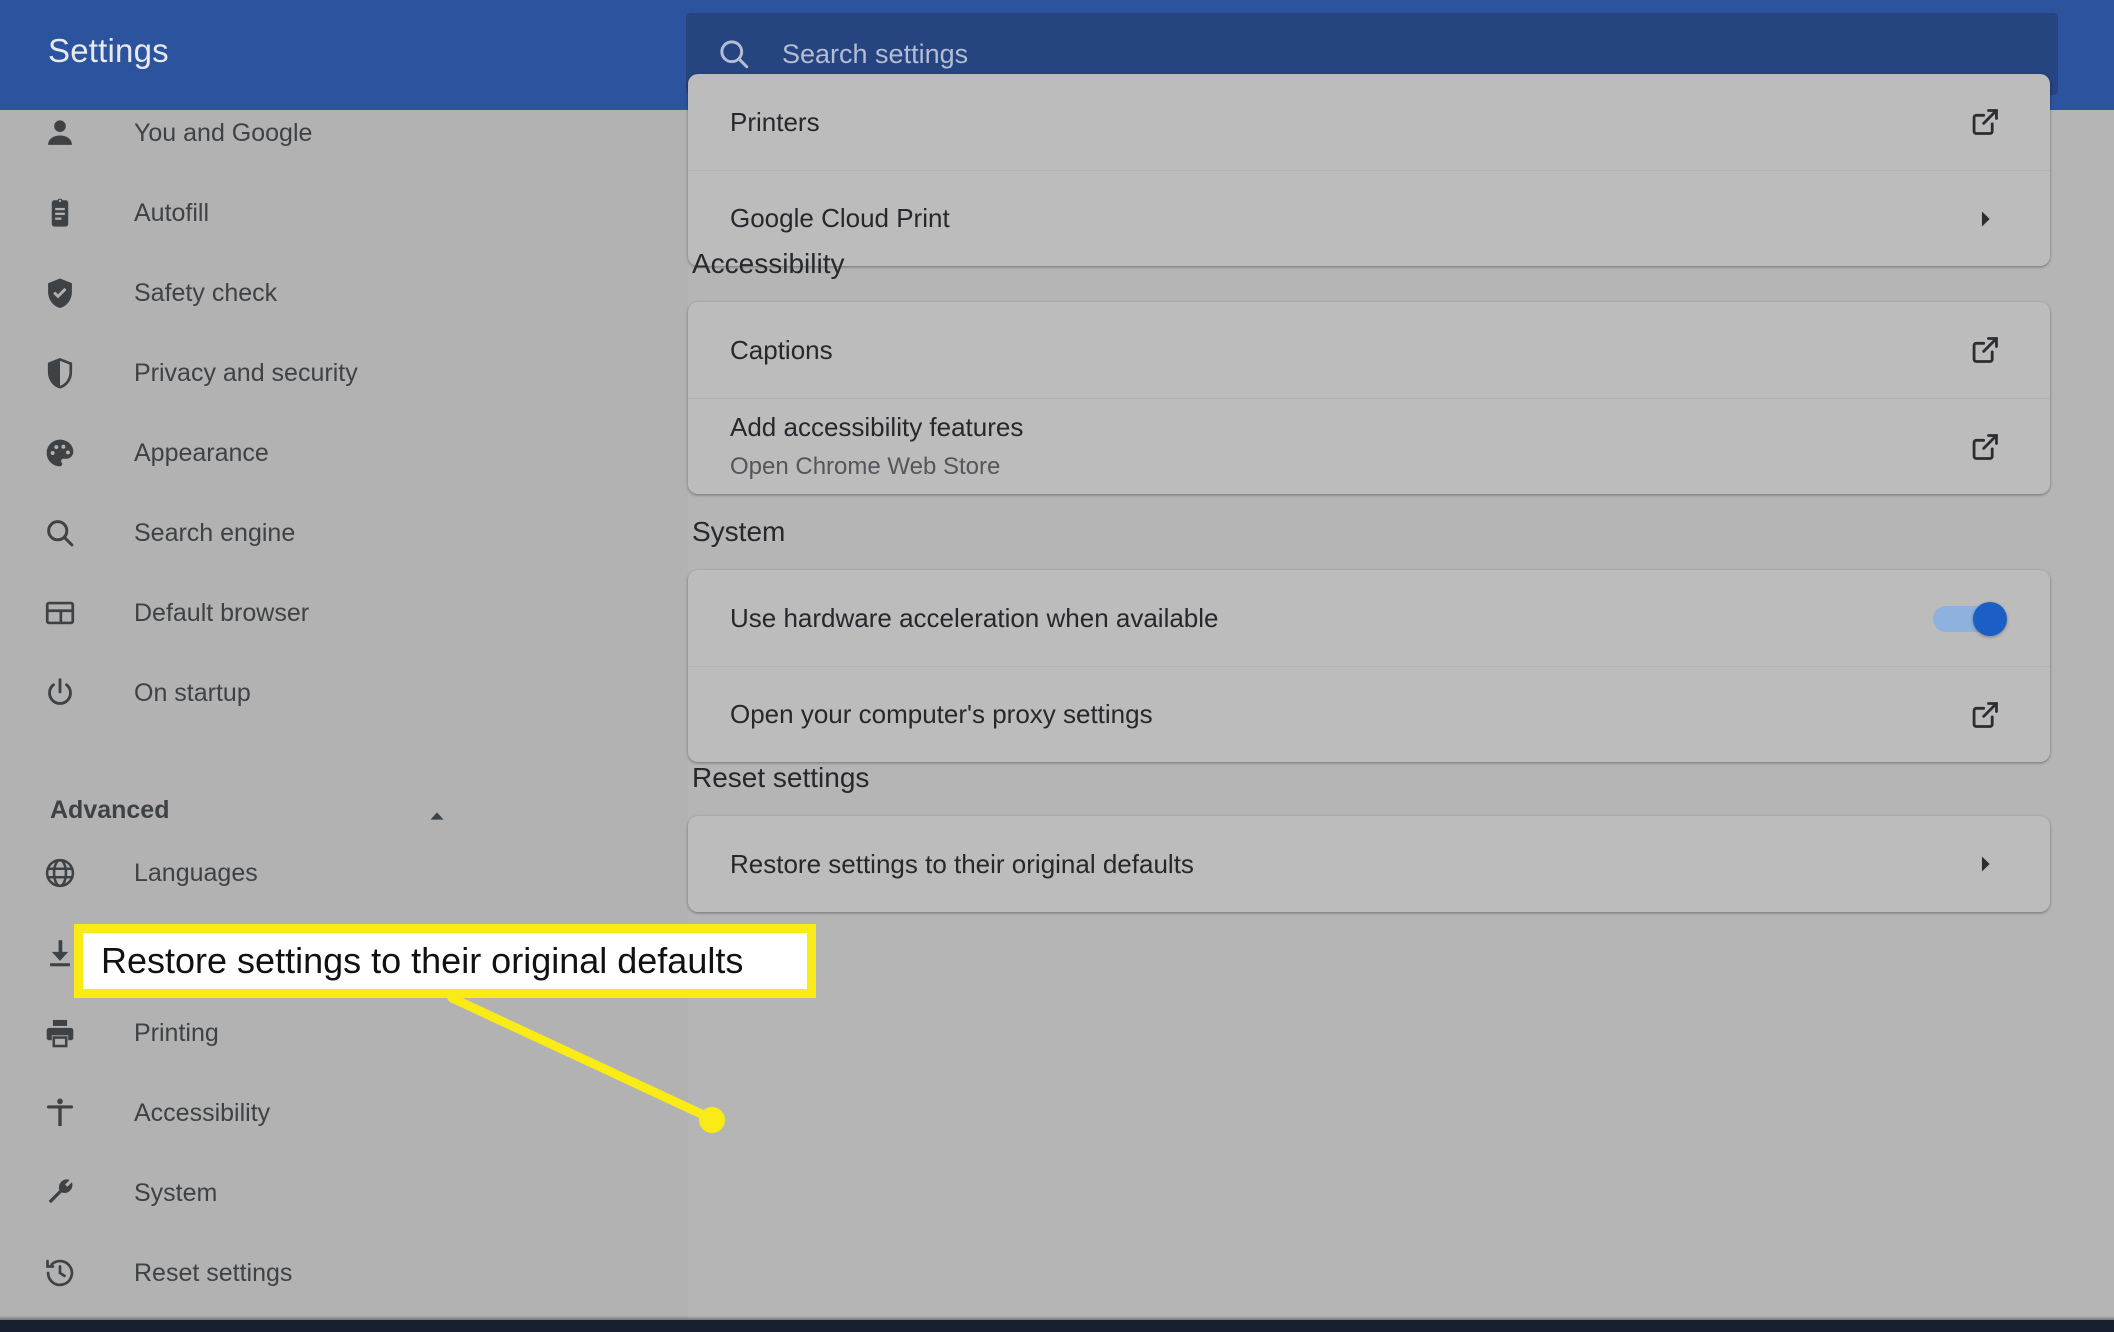 This screenshot has height=1332, width=2114. I want to click on sidebar-item-label: Default browser, so click(222, 612).